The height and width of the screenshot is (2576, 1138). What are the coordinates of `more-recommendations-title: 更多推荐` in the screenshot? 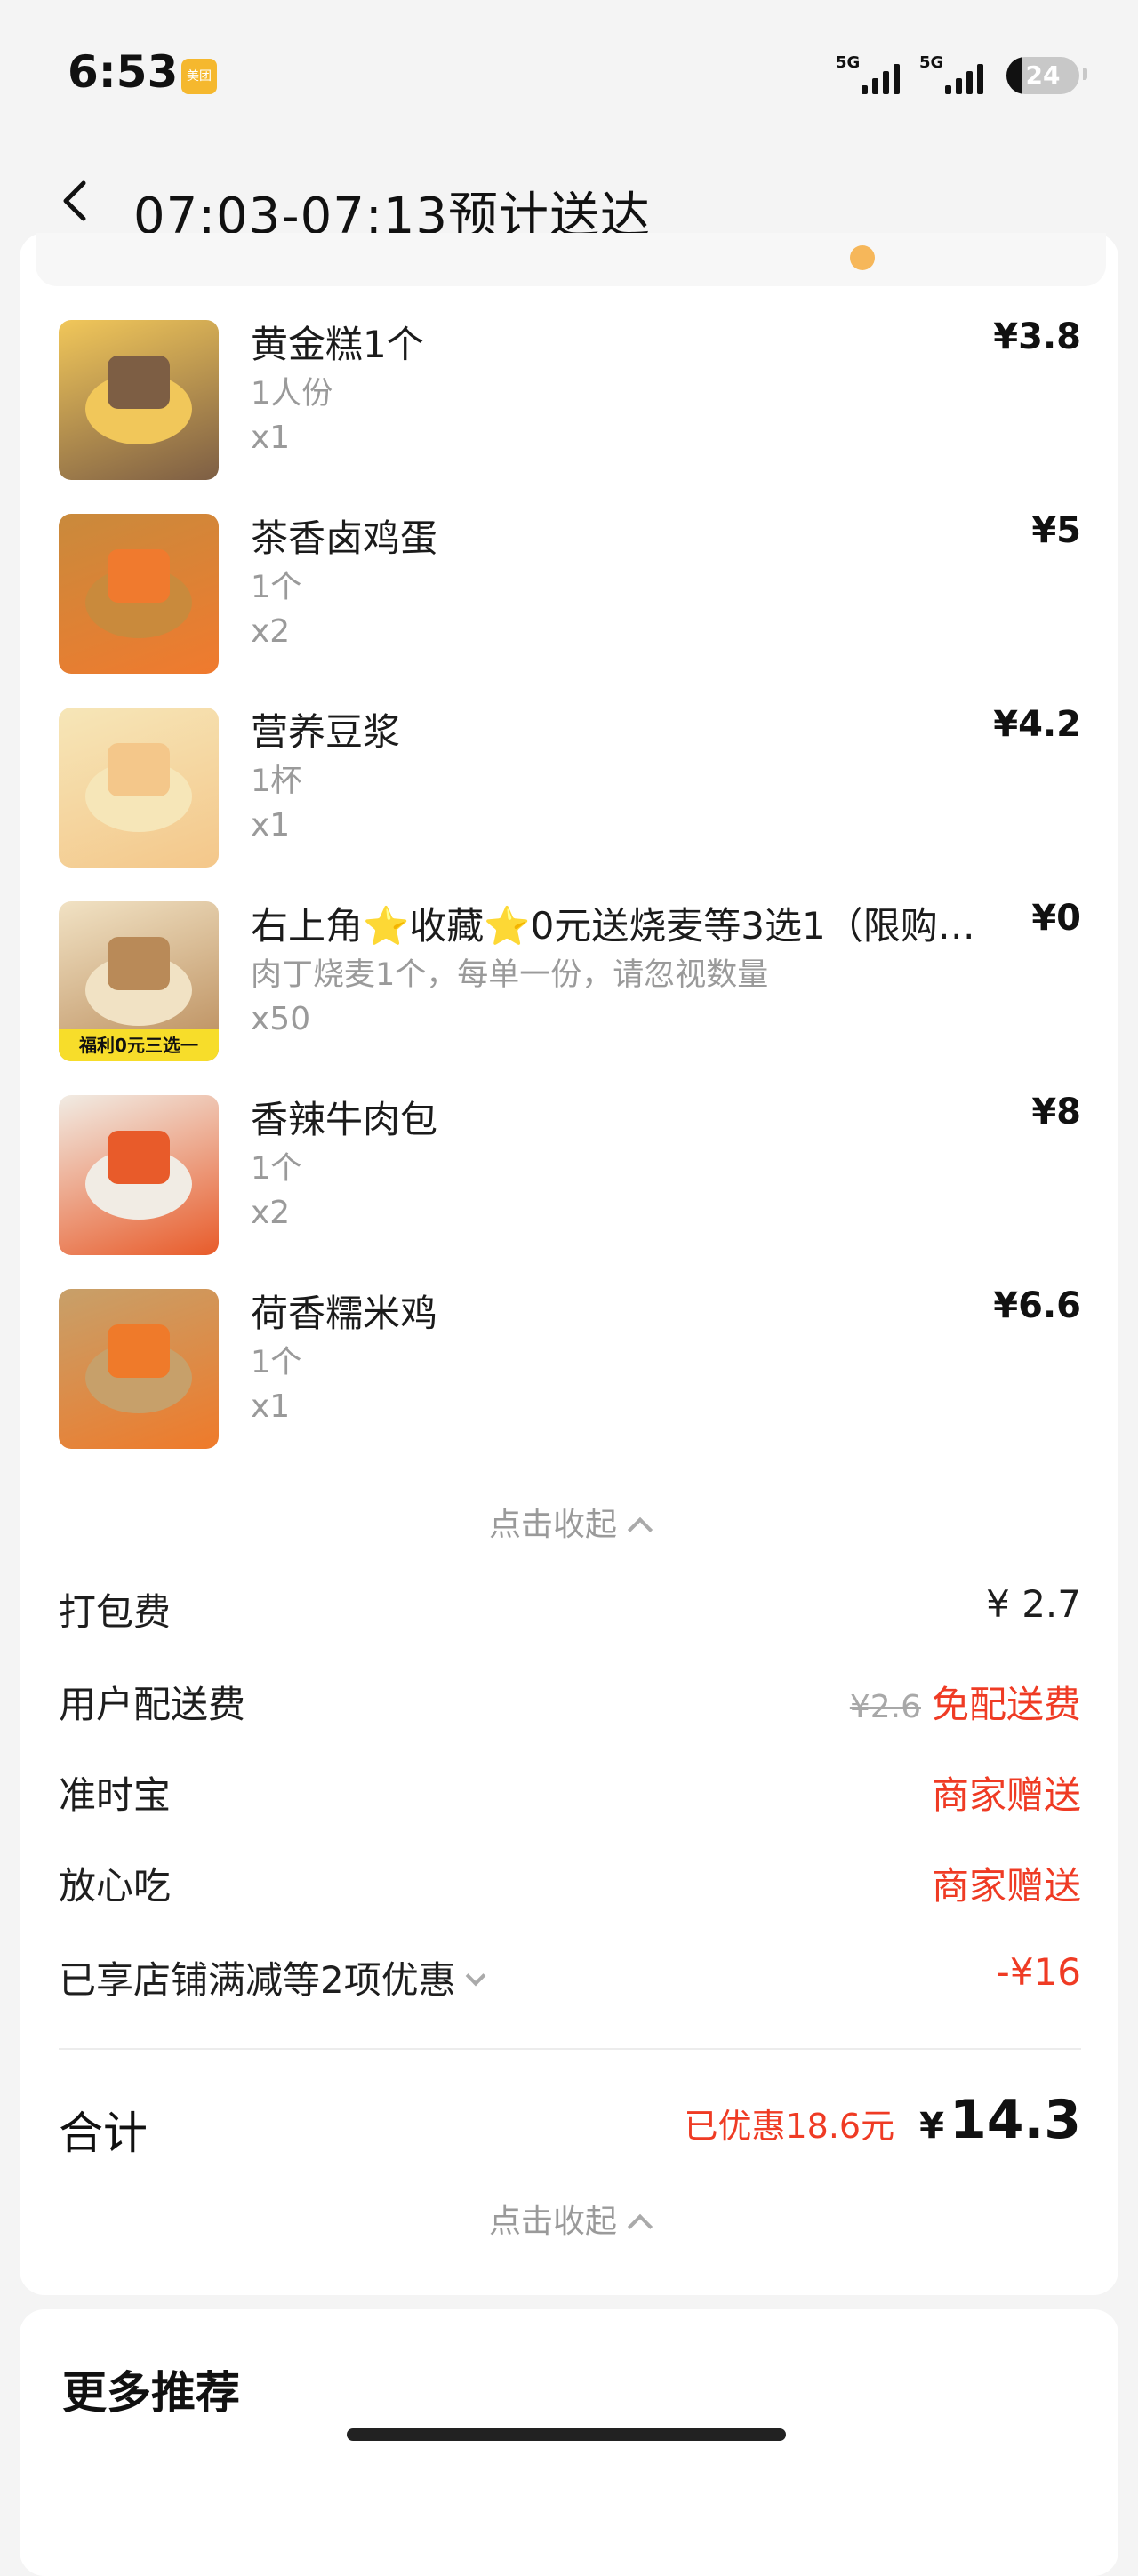 It's located at (151, 2393).